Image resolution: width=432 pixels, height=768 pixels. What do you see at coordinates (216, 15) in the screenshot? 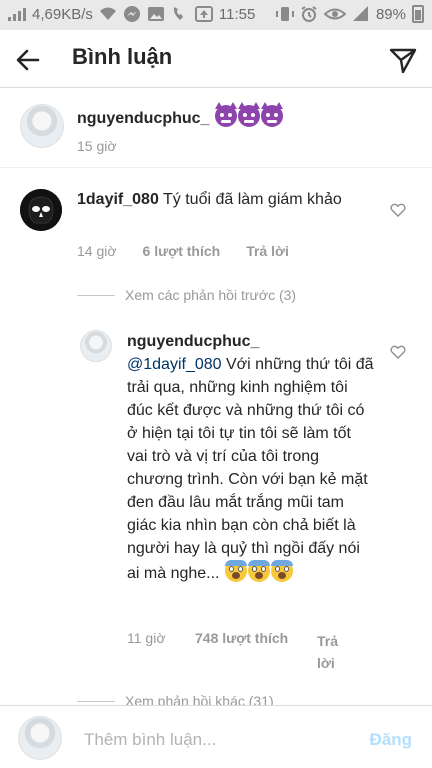
I see `status-bar: 4,69KB/s 11:55 89%` at bounding box center [216, 15].